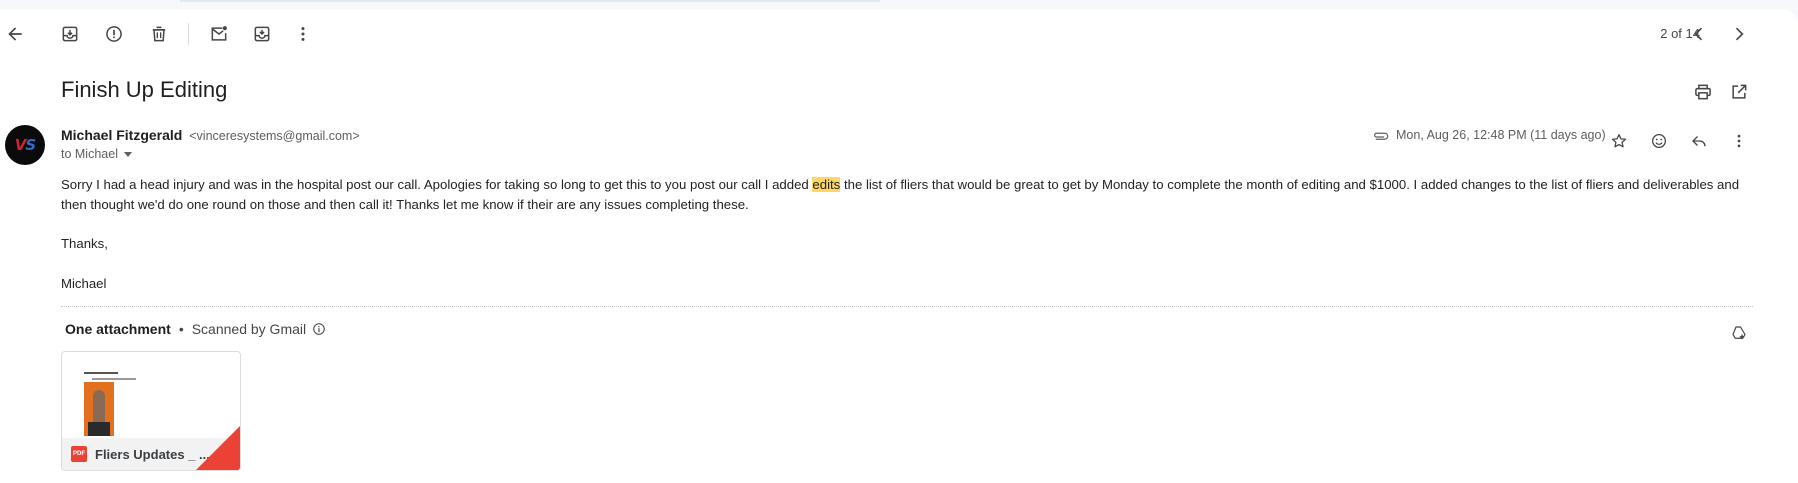 Image resolution: width=1798 pixels, height=483 pixels. I want to click on archive-icon, so click(70, 34).